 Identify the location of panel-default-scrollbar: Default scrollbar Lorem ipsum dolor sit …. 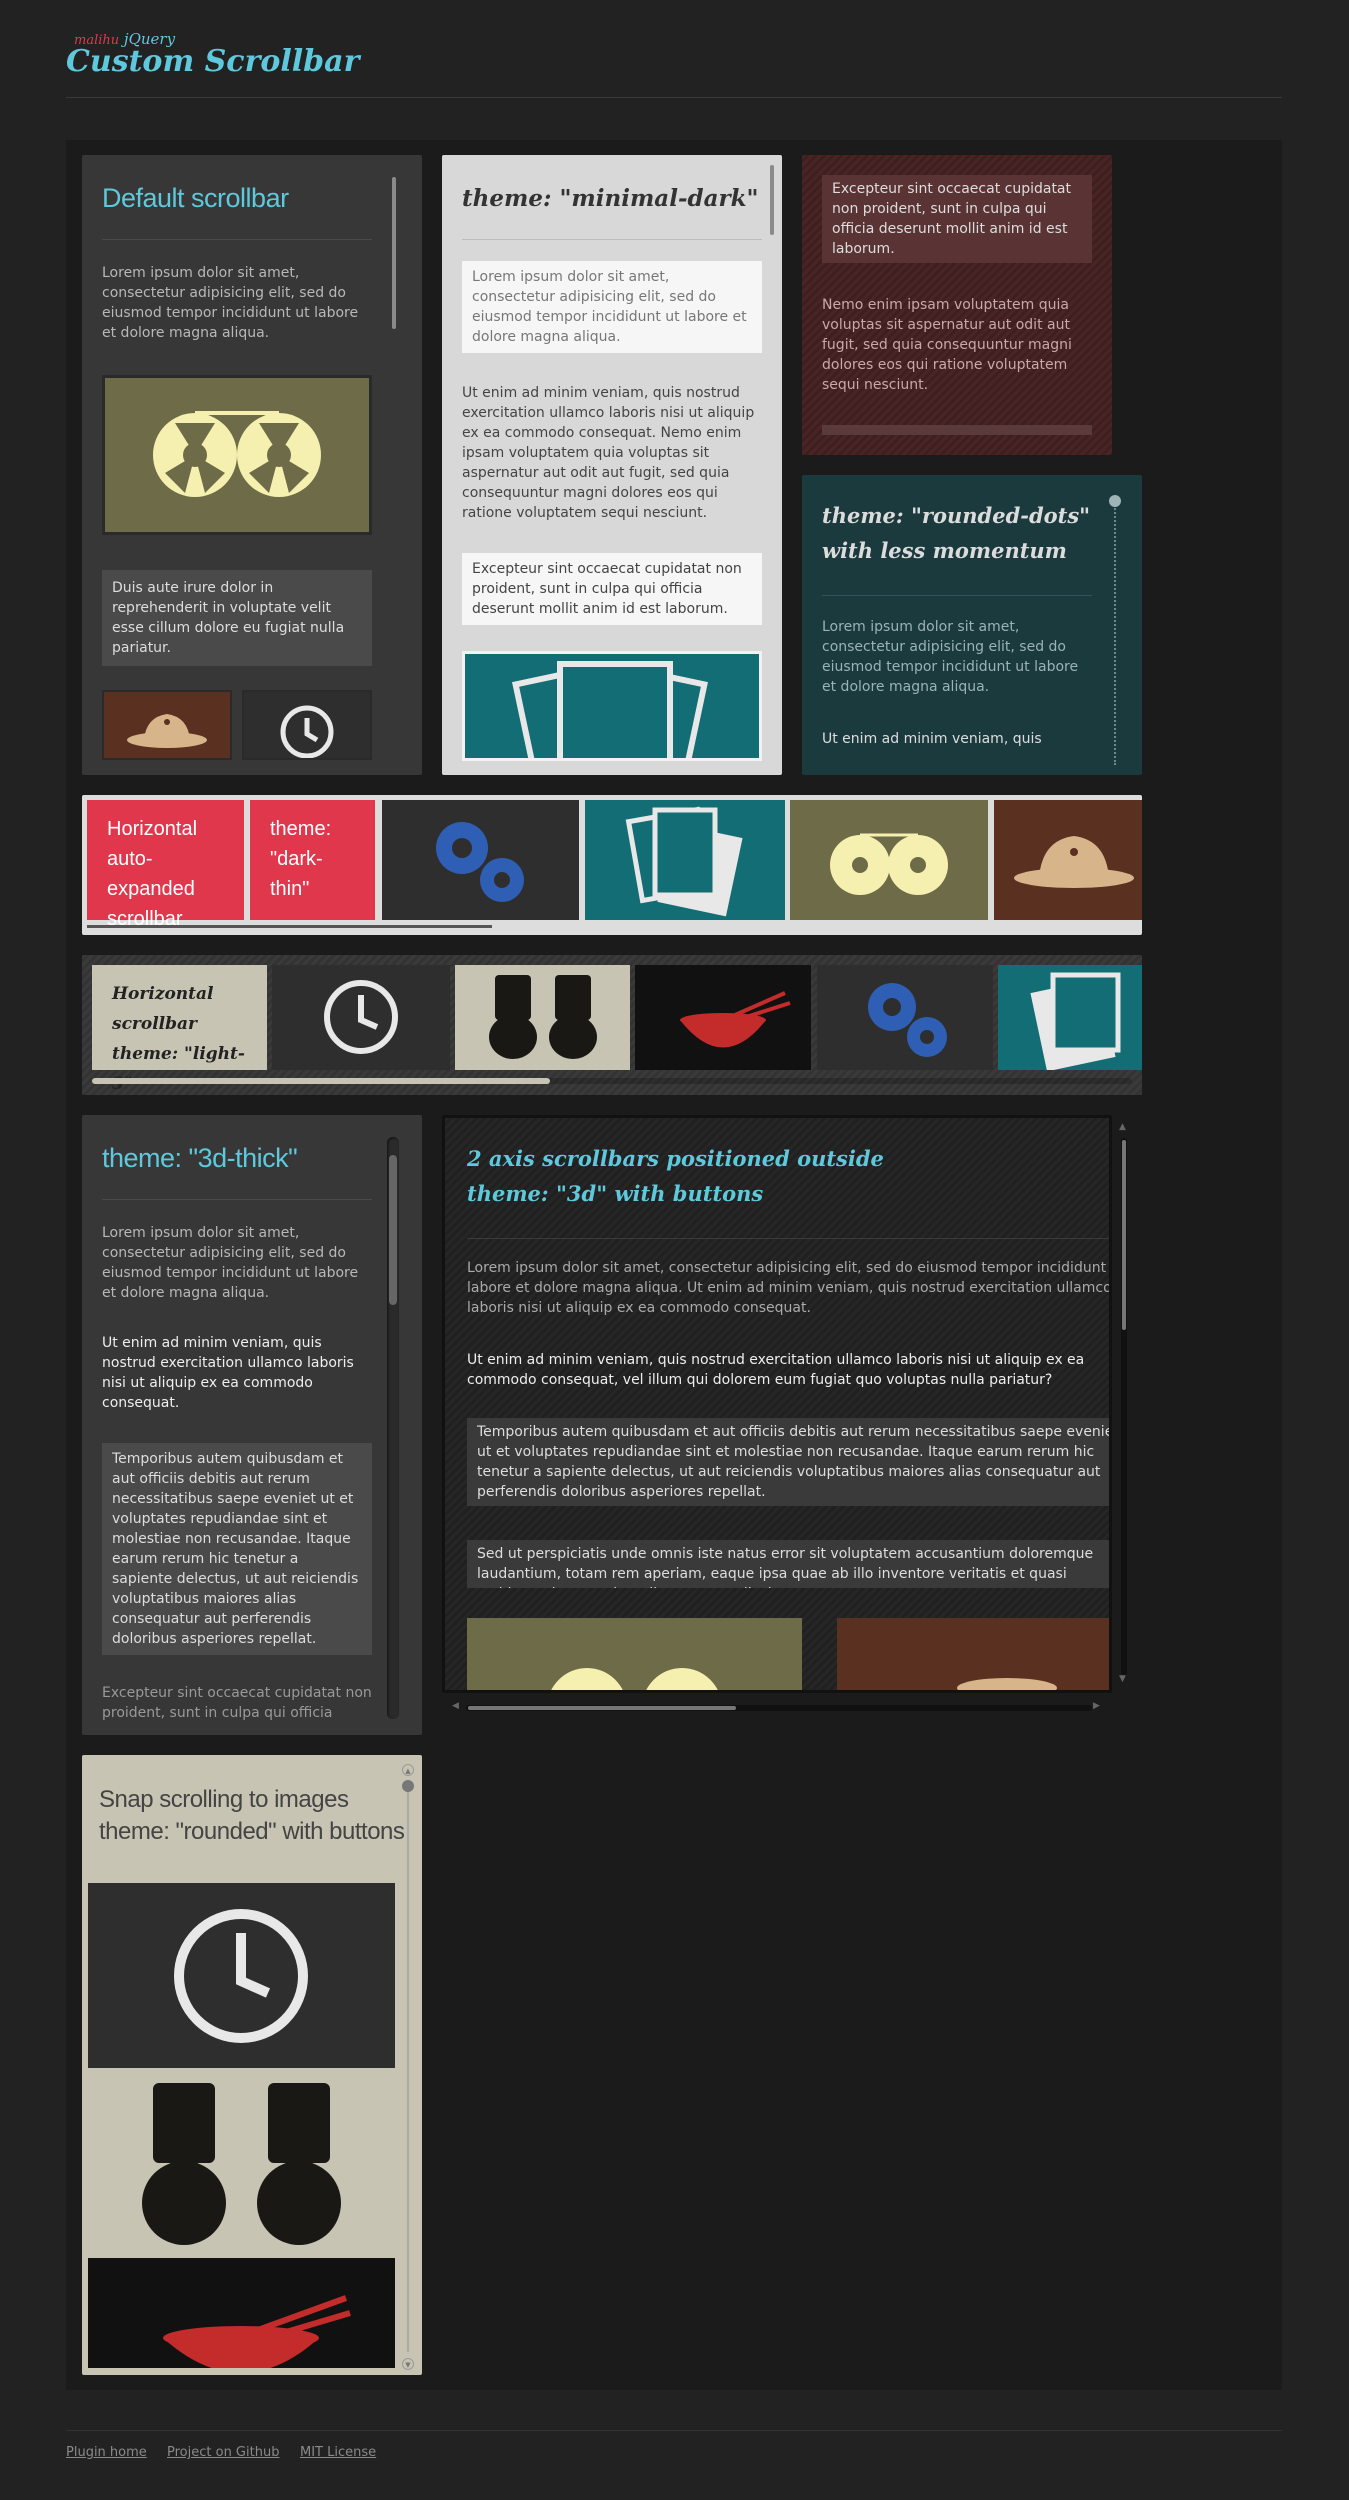
(252, 465).